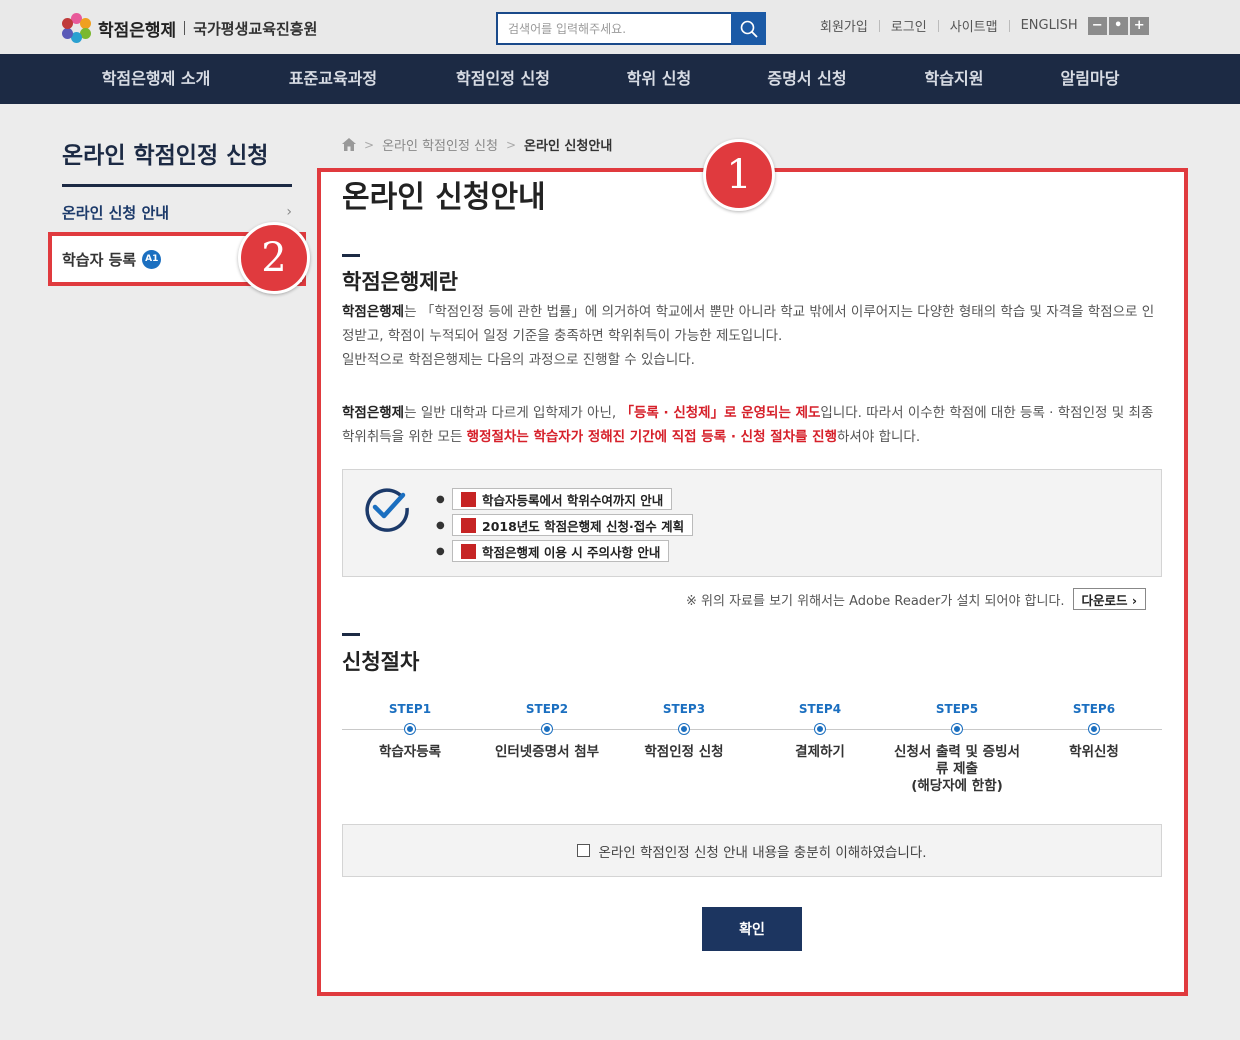  I want to click on step-name: 결제하기, so click(820, 752).